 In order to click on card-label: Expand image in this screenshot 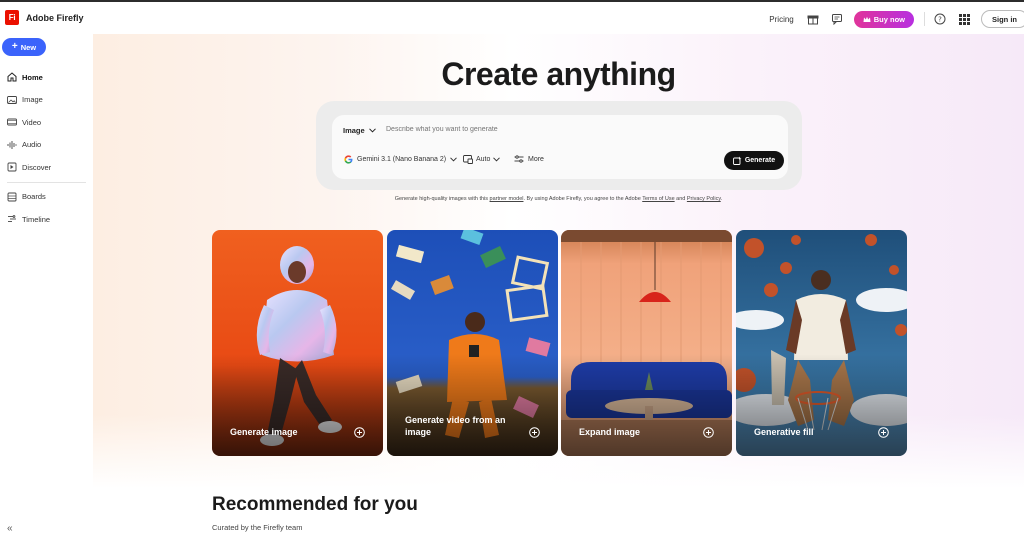, I will do `click(610, 432)`.